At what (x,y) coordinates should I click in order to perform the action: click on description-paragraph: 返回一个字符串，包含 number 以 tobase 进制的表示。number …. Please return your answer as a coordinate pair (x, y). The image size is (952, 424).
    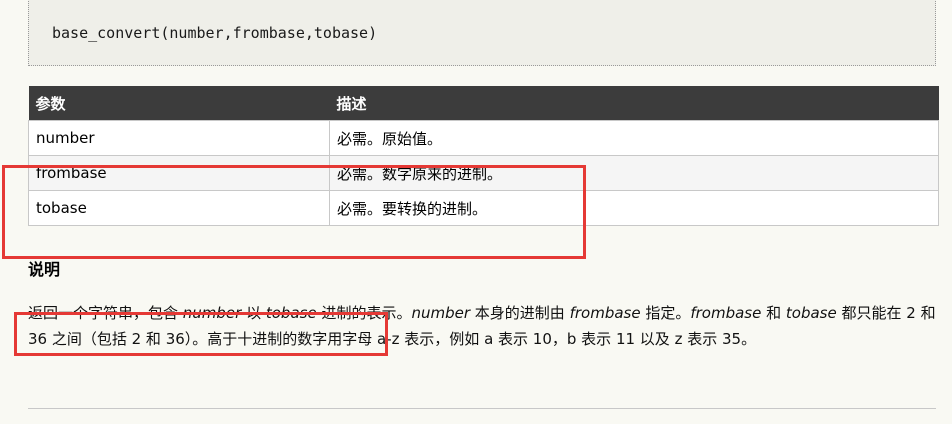
    Looking at the image, I should click on (484, 326).